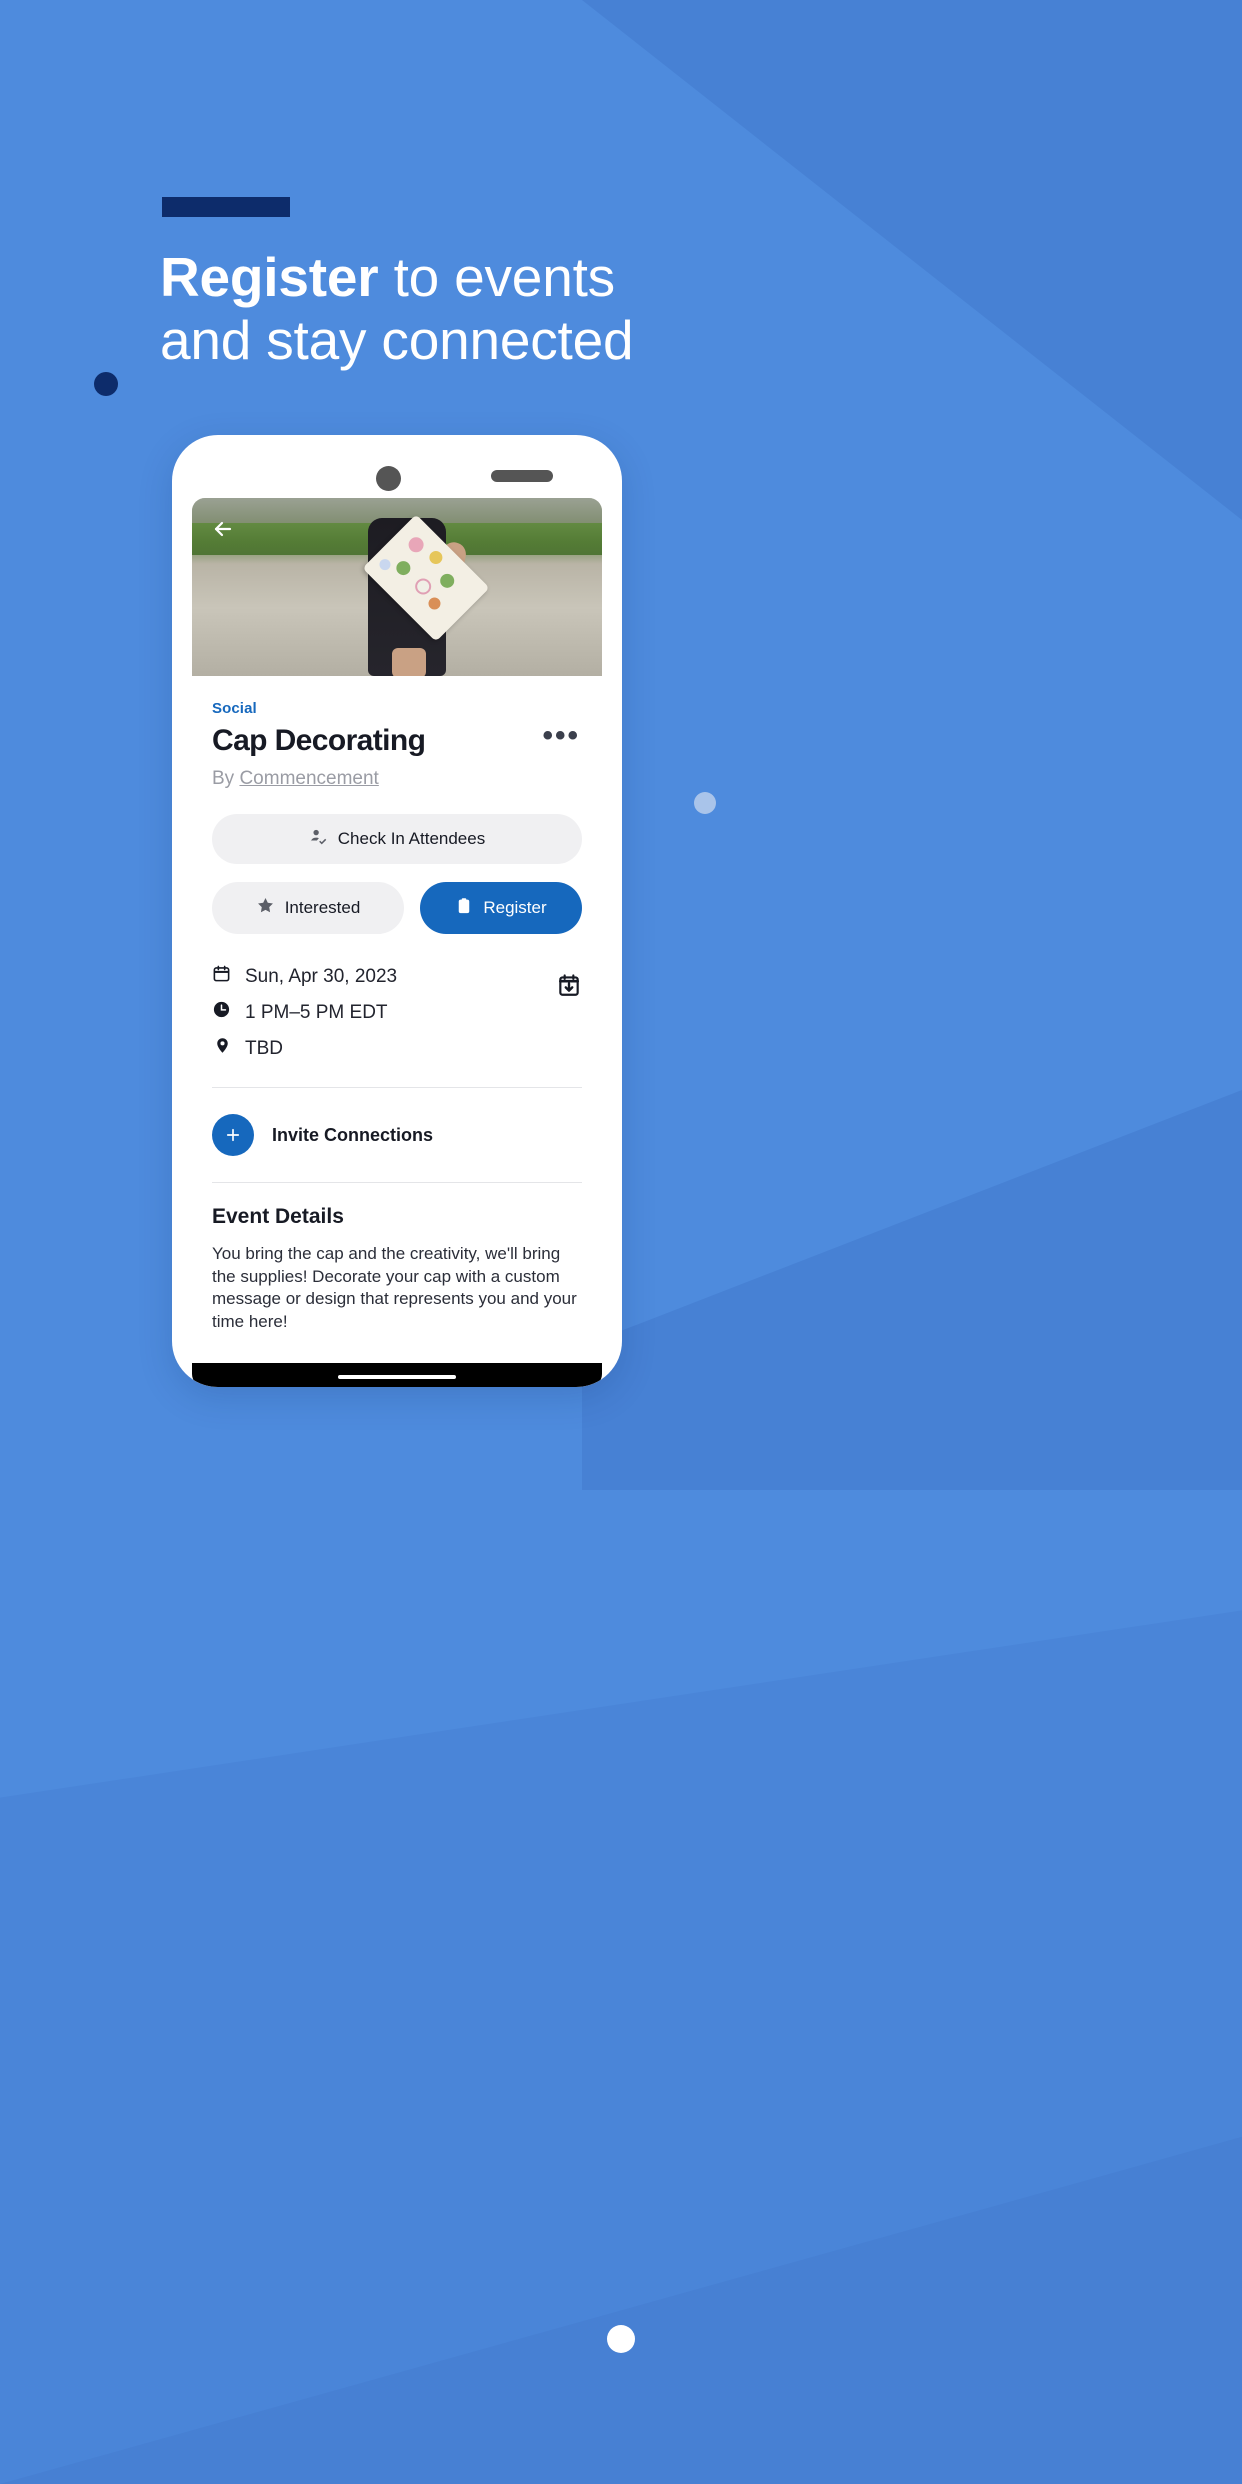 This screenshot has width=1242, height=2484. I want to click on interested-label: Interested, so click(322, 907).